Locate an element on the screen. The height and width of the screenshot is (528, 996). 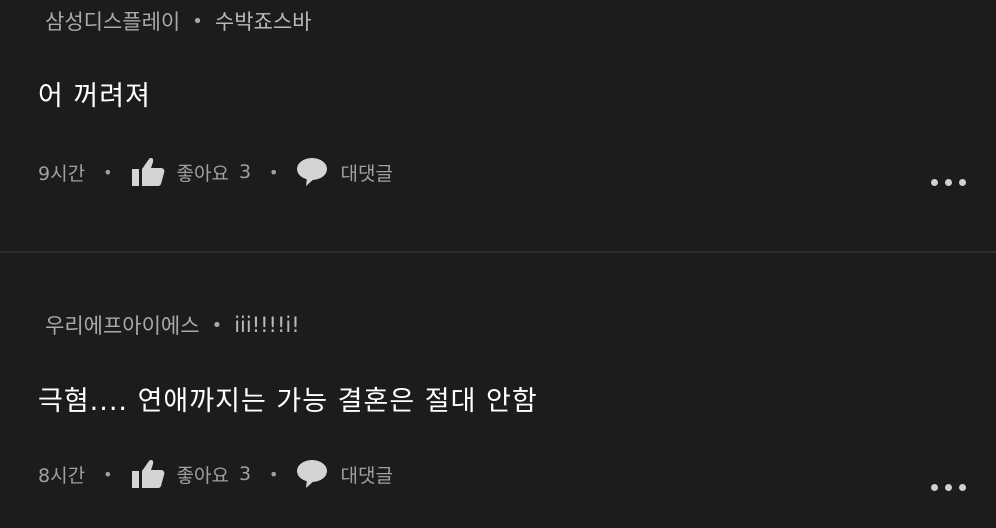
author-company: 삼성디스플레이 is located at coordinates (112, 21).